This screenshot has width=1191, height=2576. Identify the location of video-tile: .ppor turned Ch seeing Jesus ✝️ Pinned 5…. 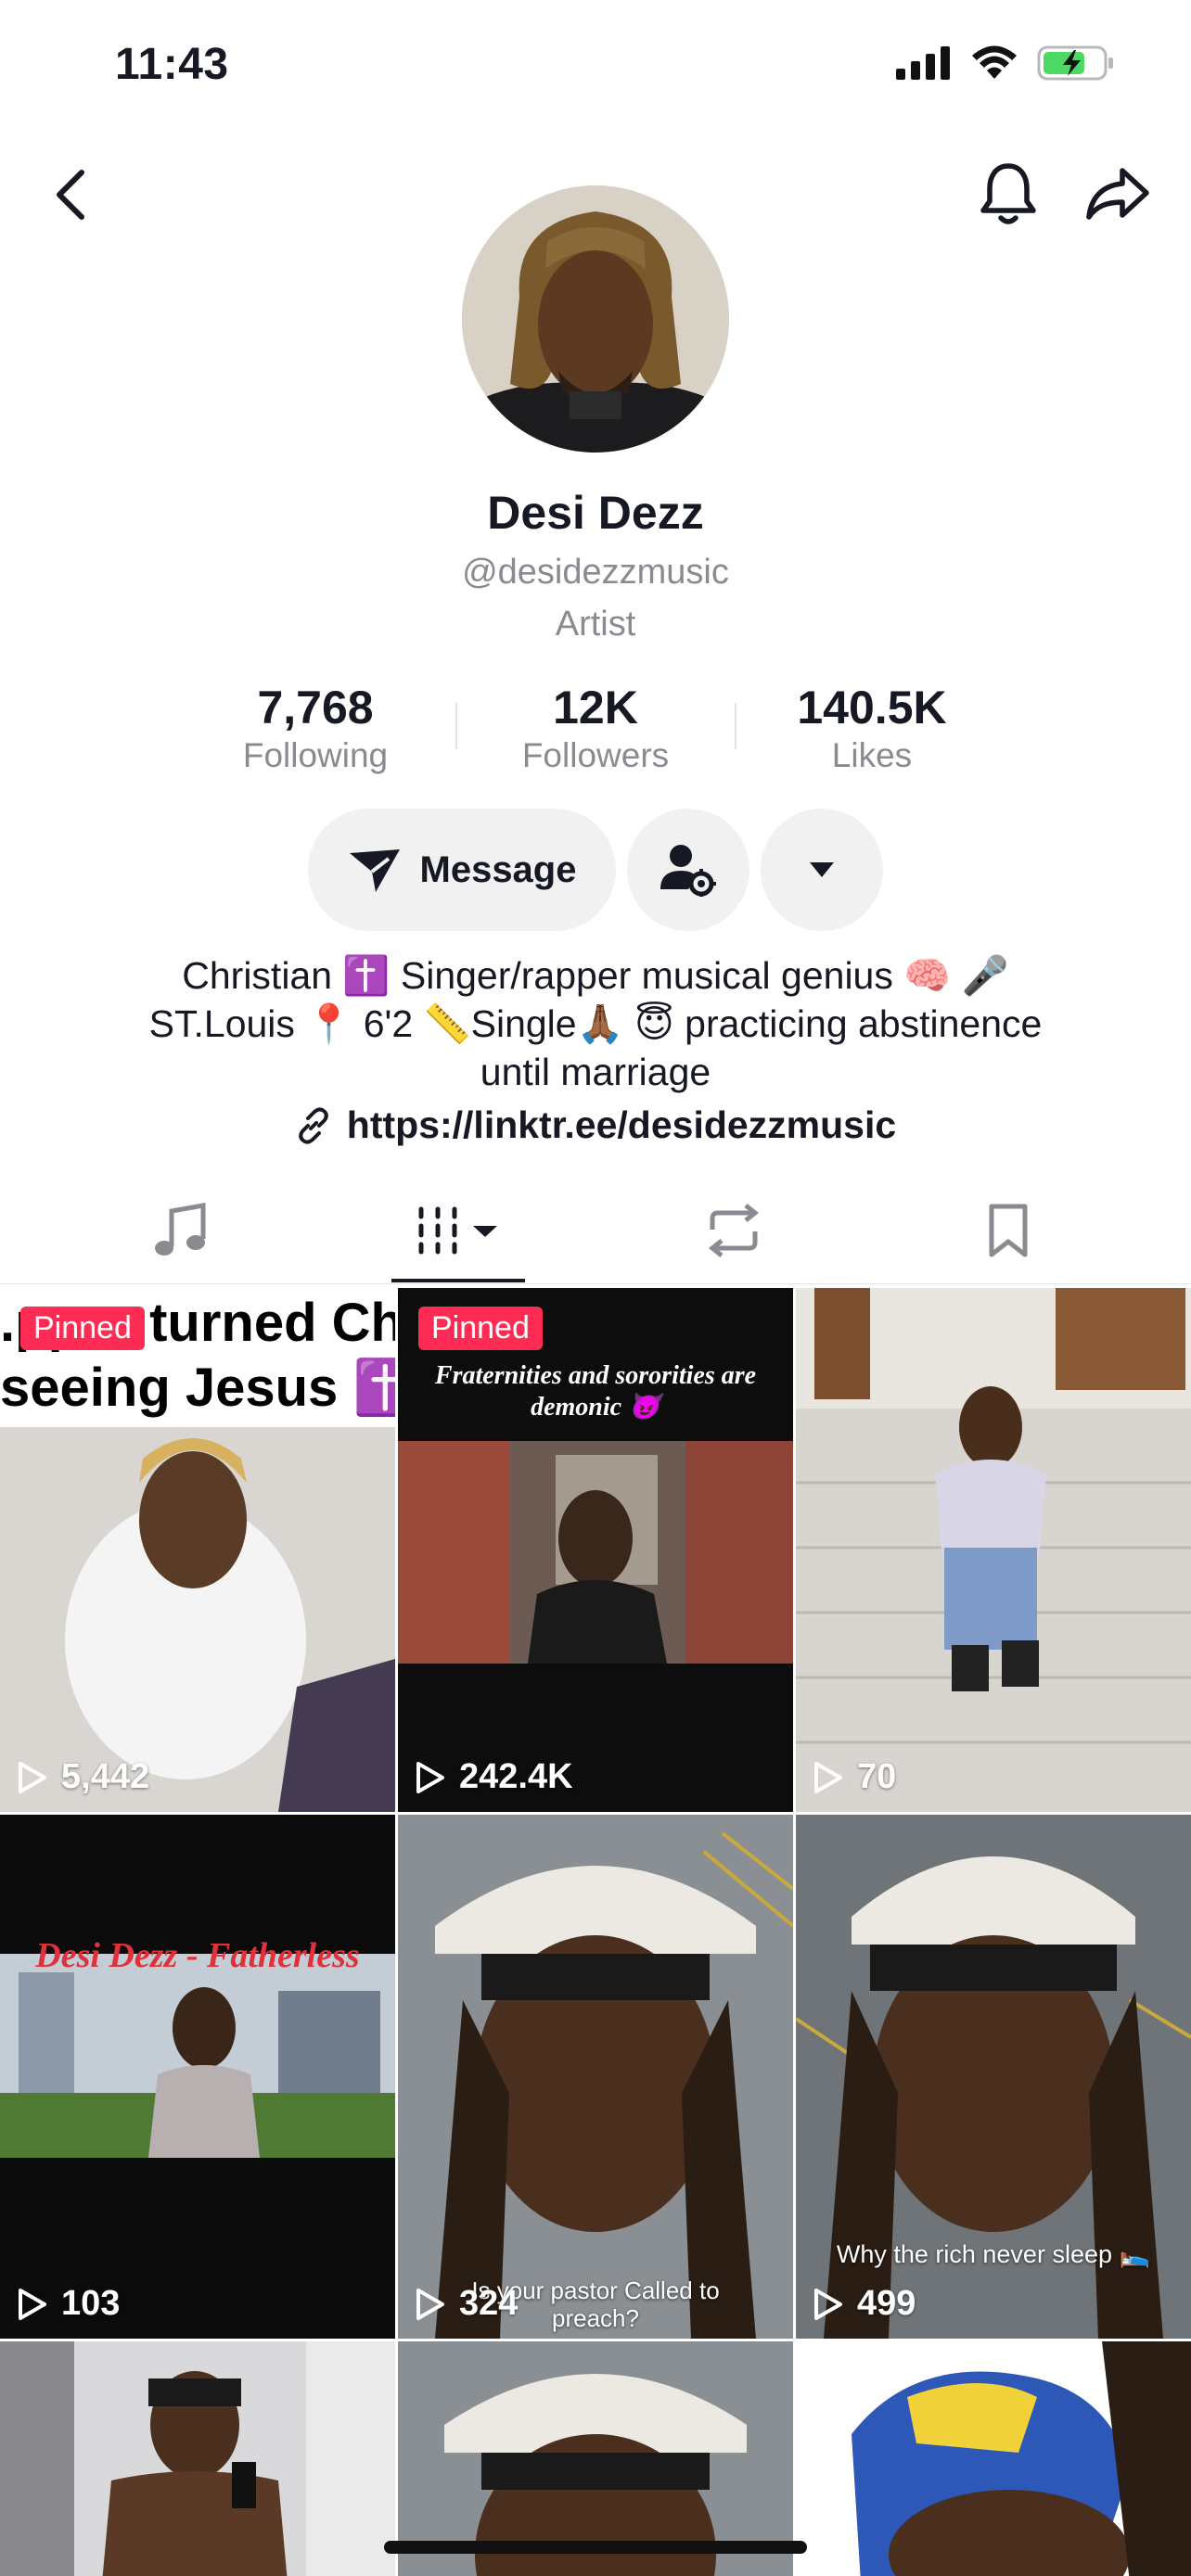
(197, 1550).